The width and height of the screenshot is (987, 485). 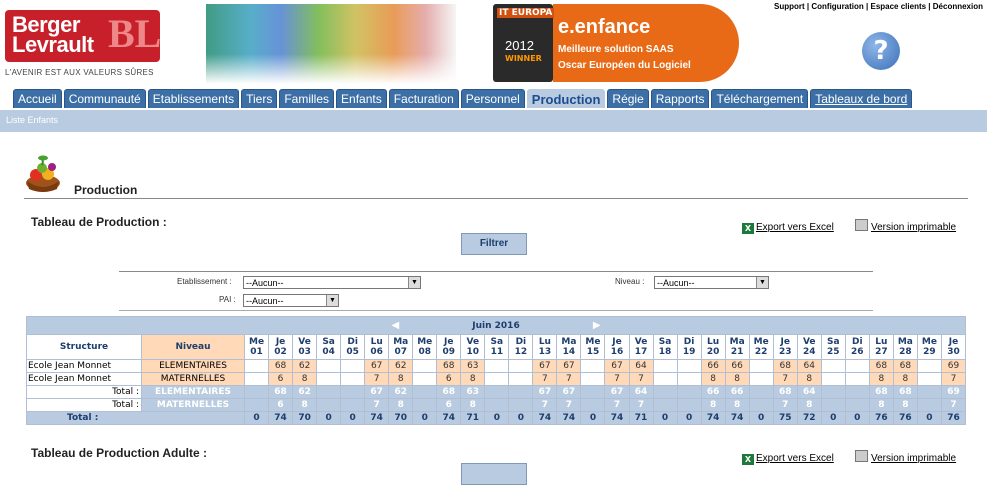 I want to click on day-name: Me, so click(x=593, y=342).